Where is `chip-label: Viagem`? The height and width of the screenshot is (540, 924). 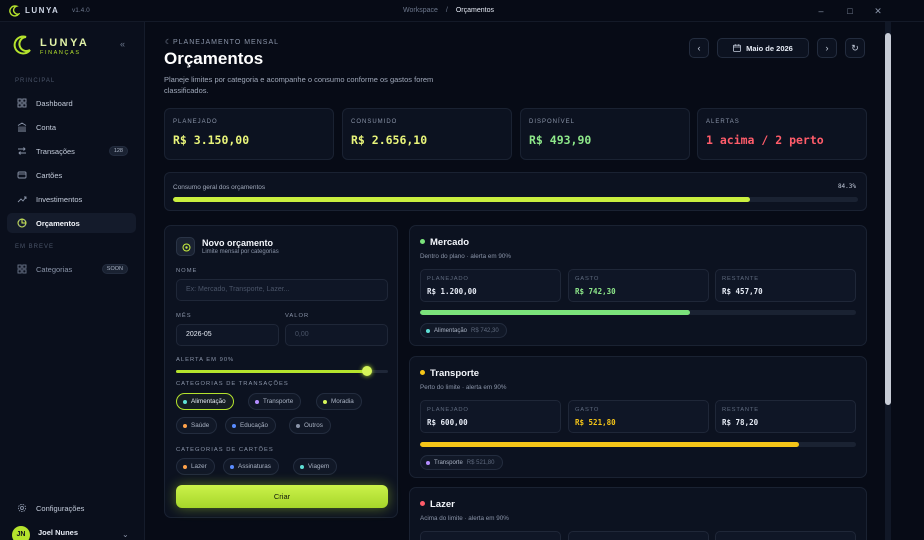 chip-label: Viagem is located at coordinates (319, 466).